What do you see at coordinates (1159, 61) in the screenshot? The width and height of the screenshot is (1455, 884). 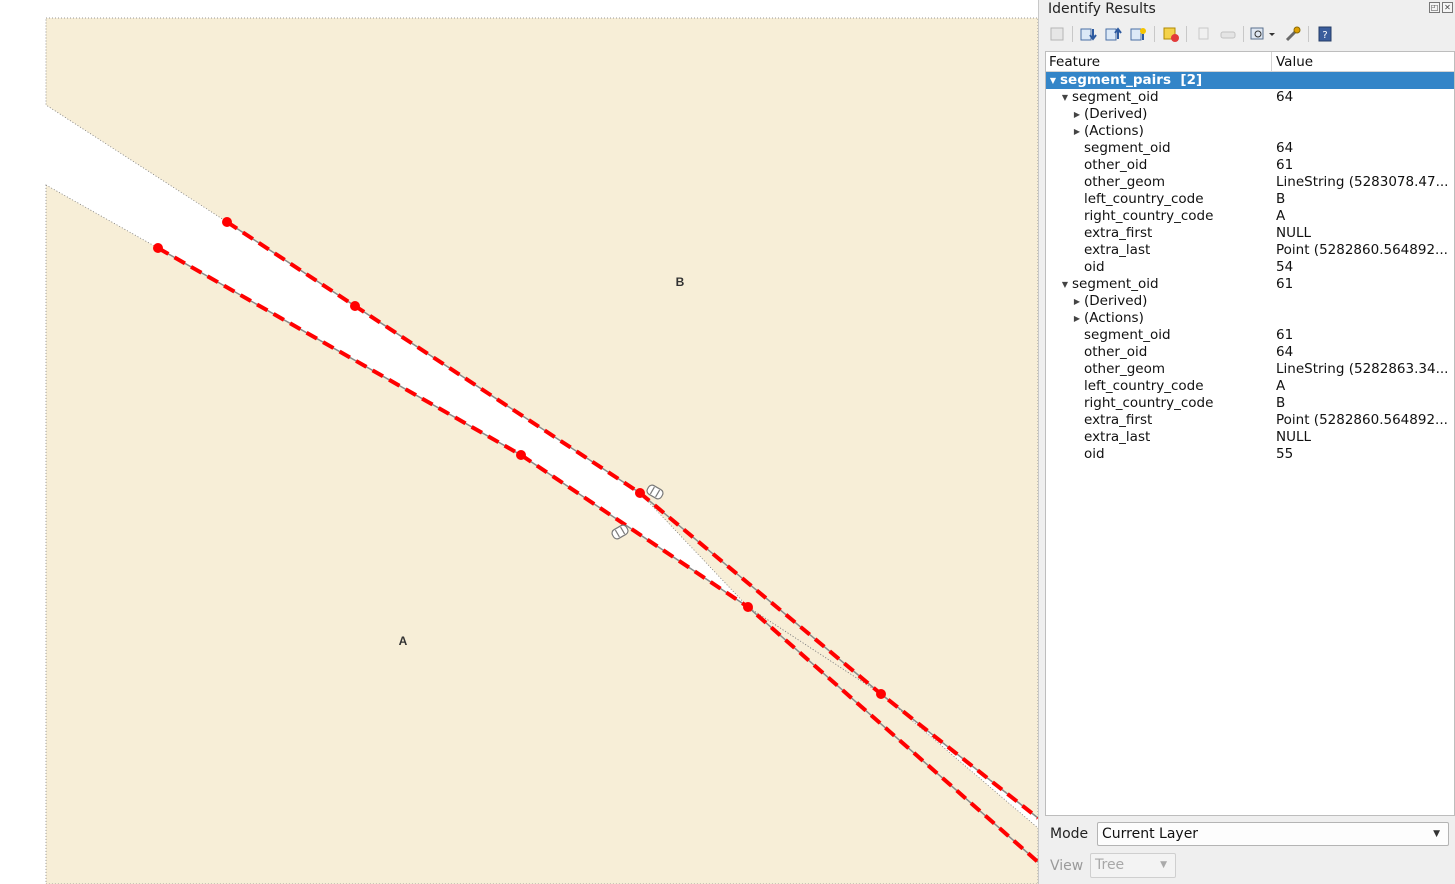 I see `feature-column-header: Feature` at bounding box center [1159, 61].